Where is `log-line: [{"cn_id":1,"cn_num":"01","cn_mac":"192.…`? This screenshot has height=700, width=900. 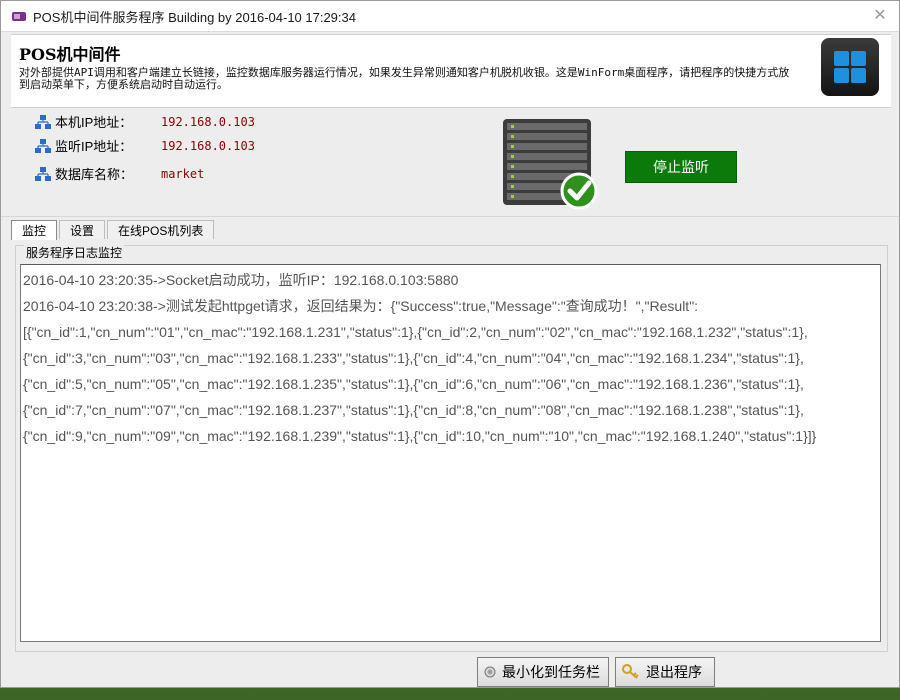
log-line: [{"cn_id":1,"cn_num":"01","cn_mac":"192.… is located at coordinates (415, 332).